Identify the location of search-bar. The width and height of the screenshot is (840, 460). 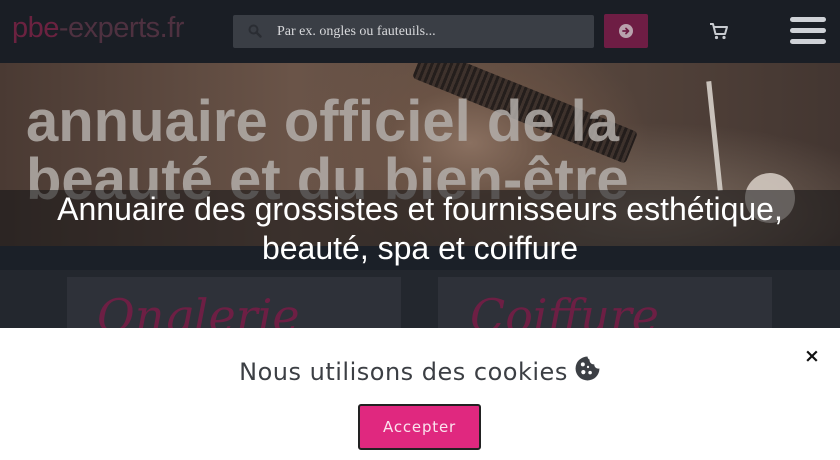
(413, 31).